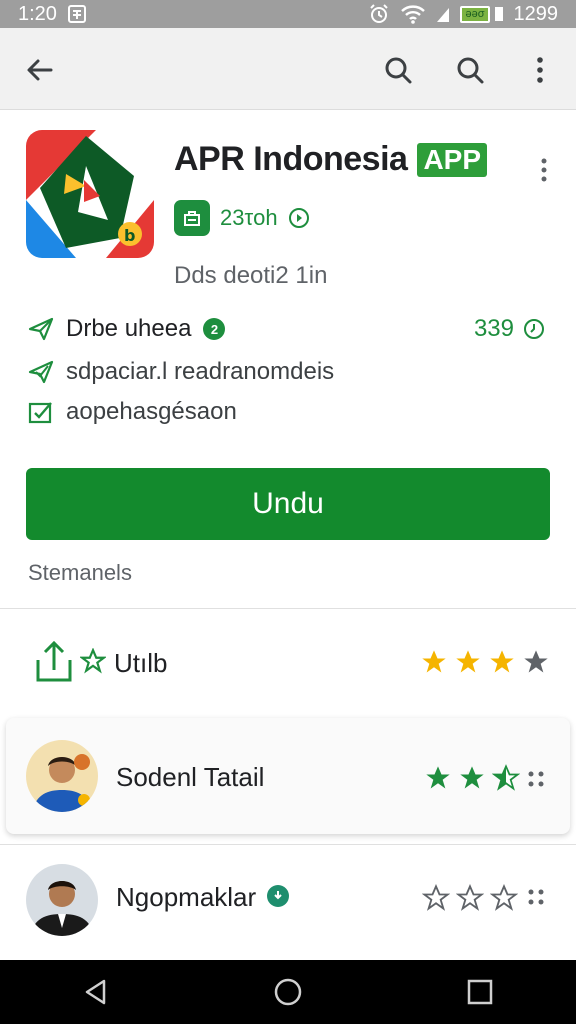 This screenshot has height=1024, width=576. I want to click on verified-icon: 2, so click(214, 329).